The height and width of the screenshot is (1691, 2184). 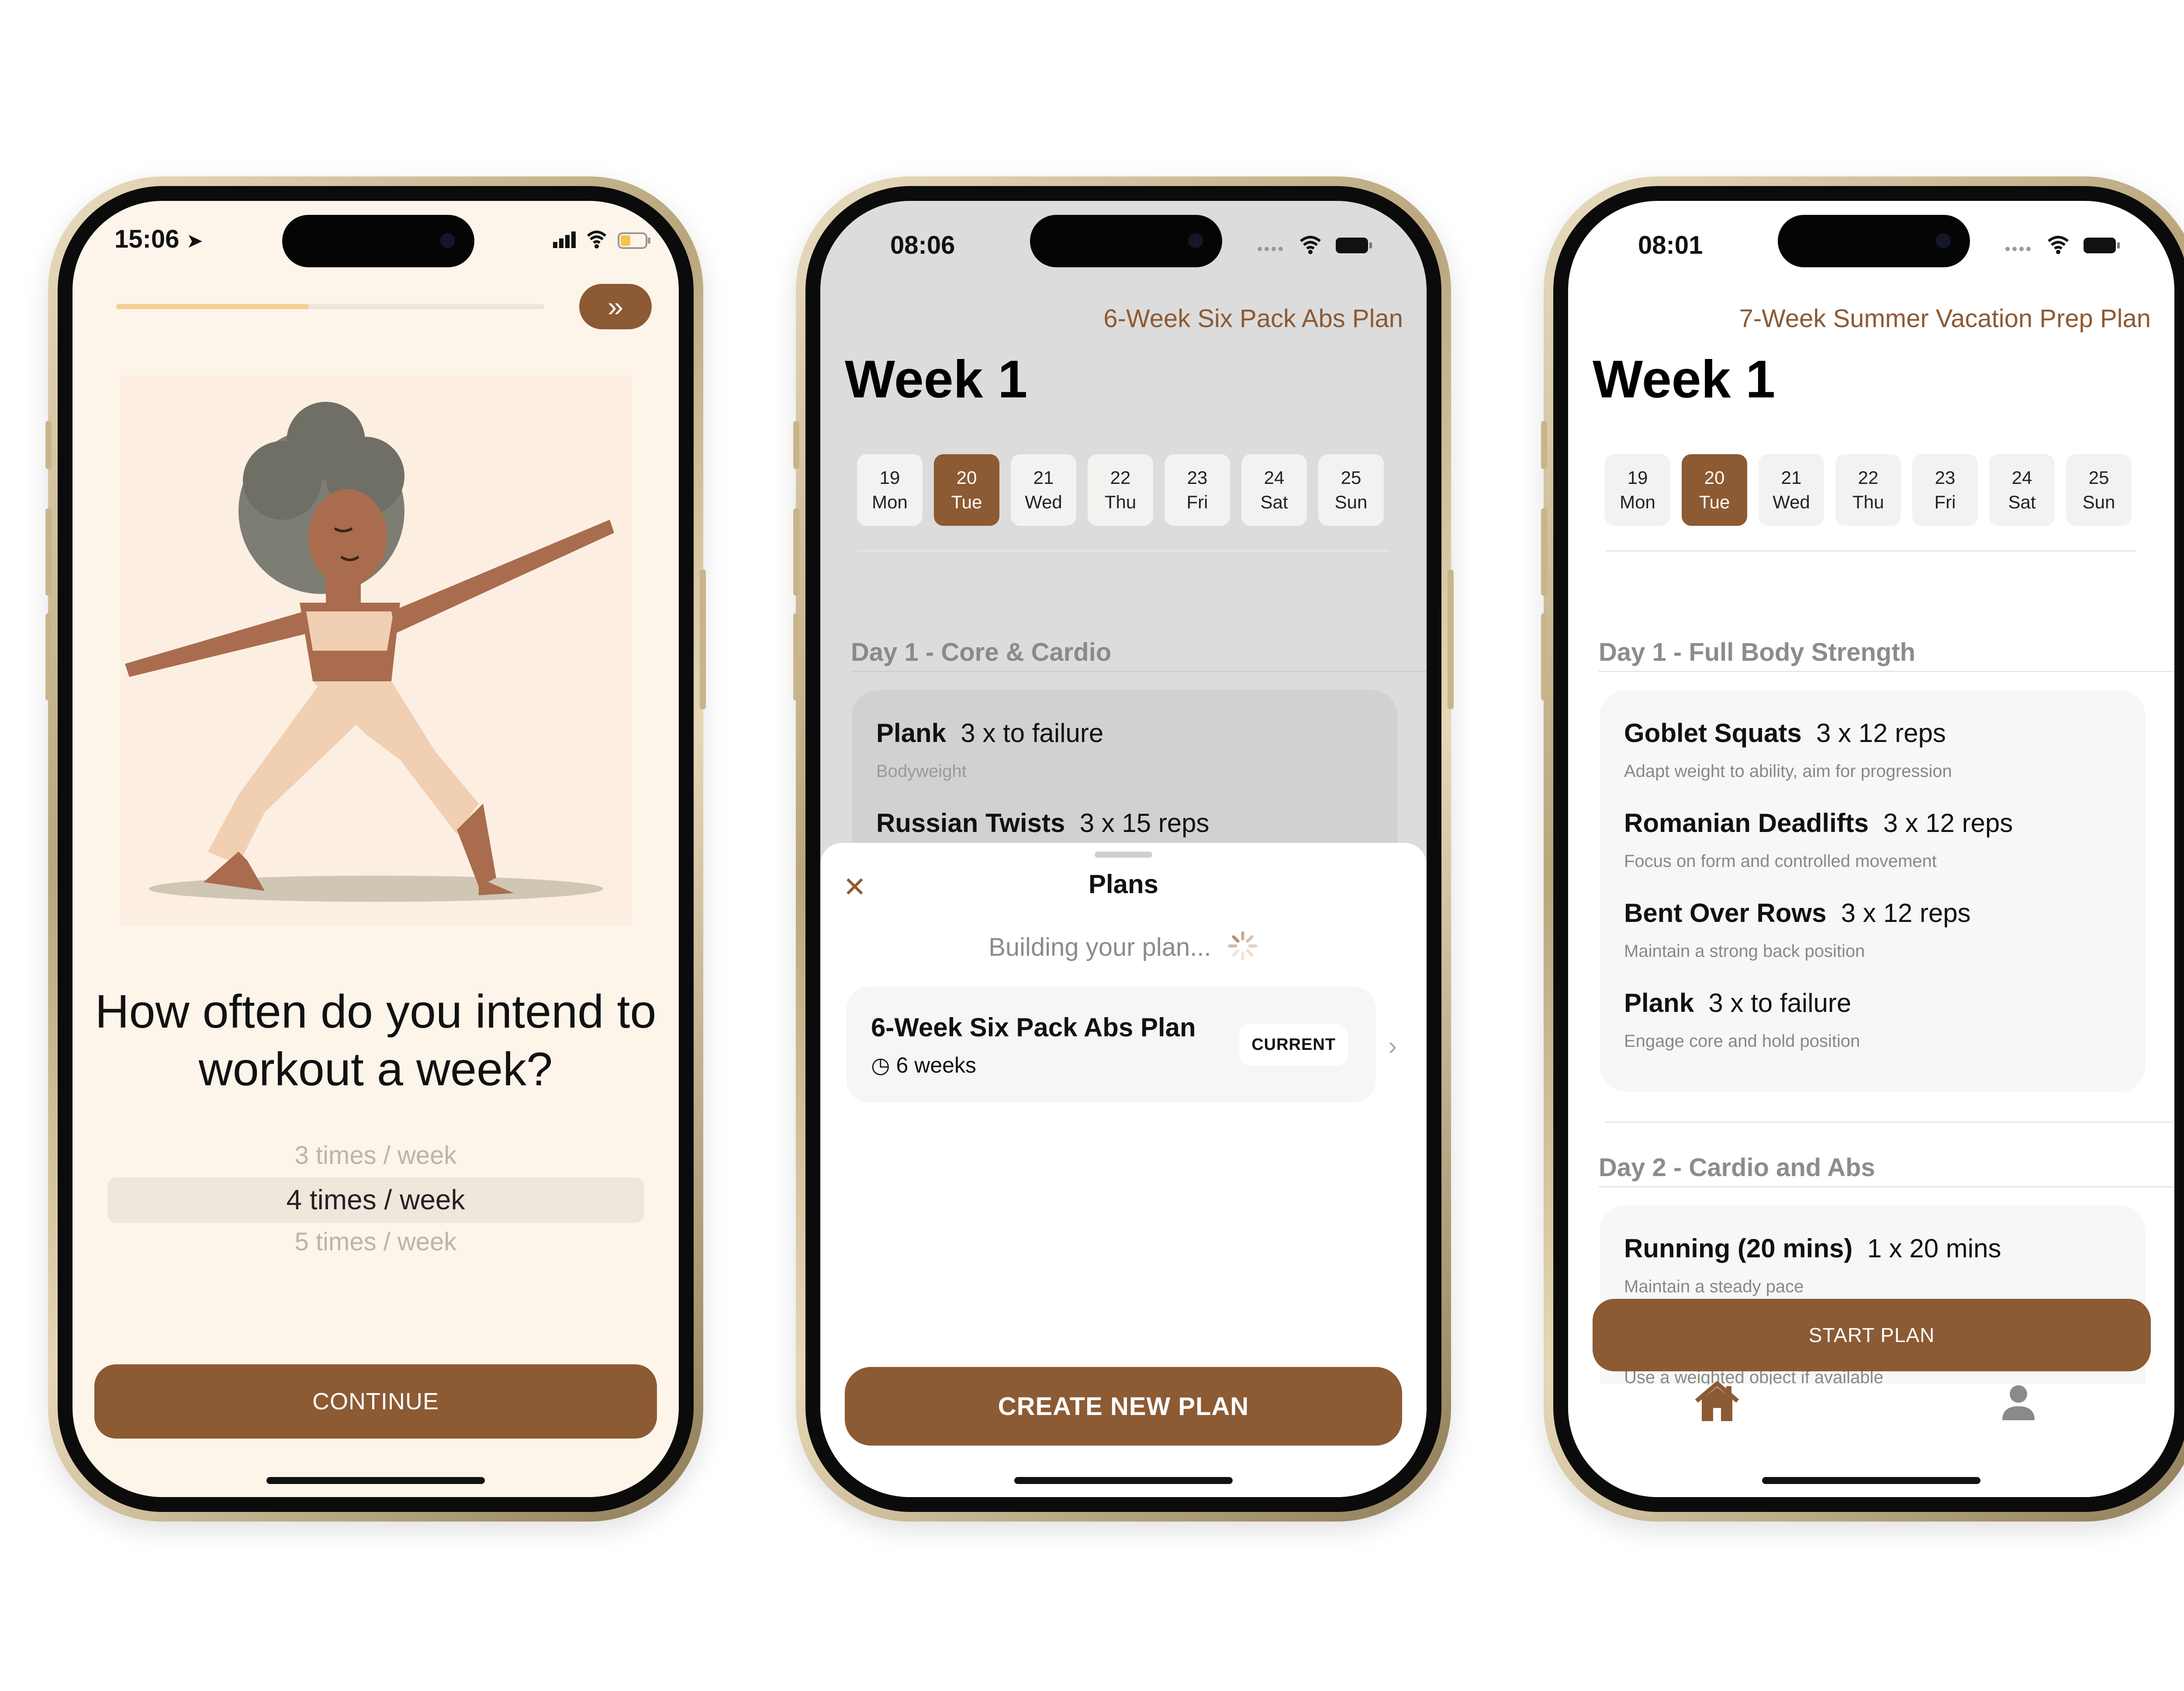 What do you see at coordinates (375, 1155) in the screenshot?
I see `picker-option: 3 times / week` at bounding box center [375, 1155].